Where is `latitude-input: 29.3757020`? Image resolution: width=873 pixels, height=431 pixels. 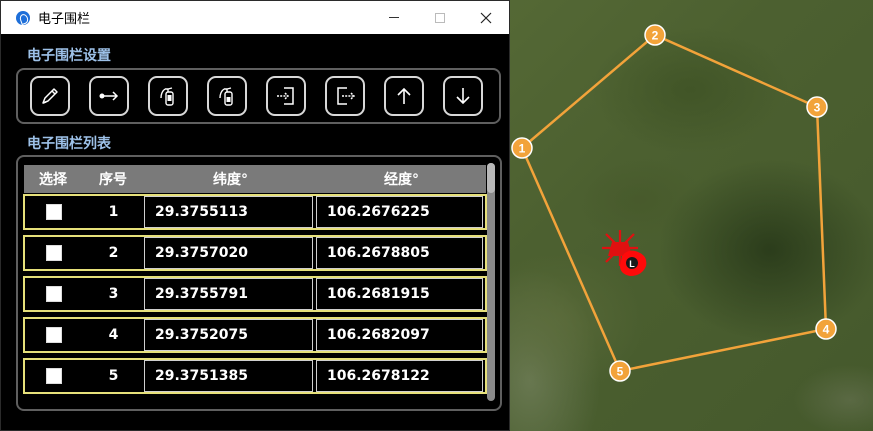
latitude-input: 29.3757020 is located at coordinates (228, 253).